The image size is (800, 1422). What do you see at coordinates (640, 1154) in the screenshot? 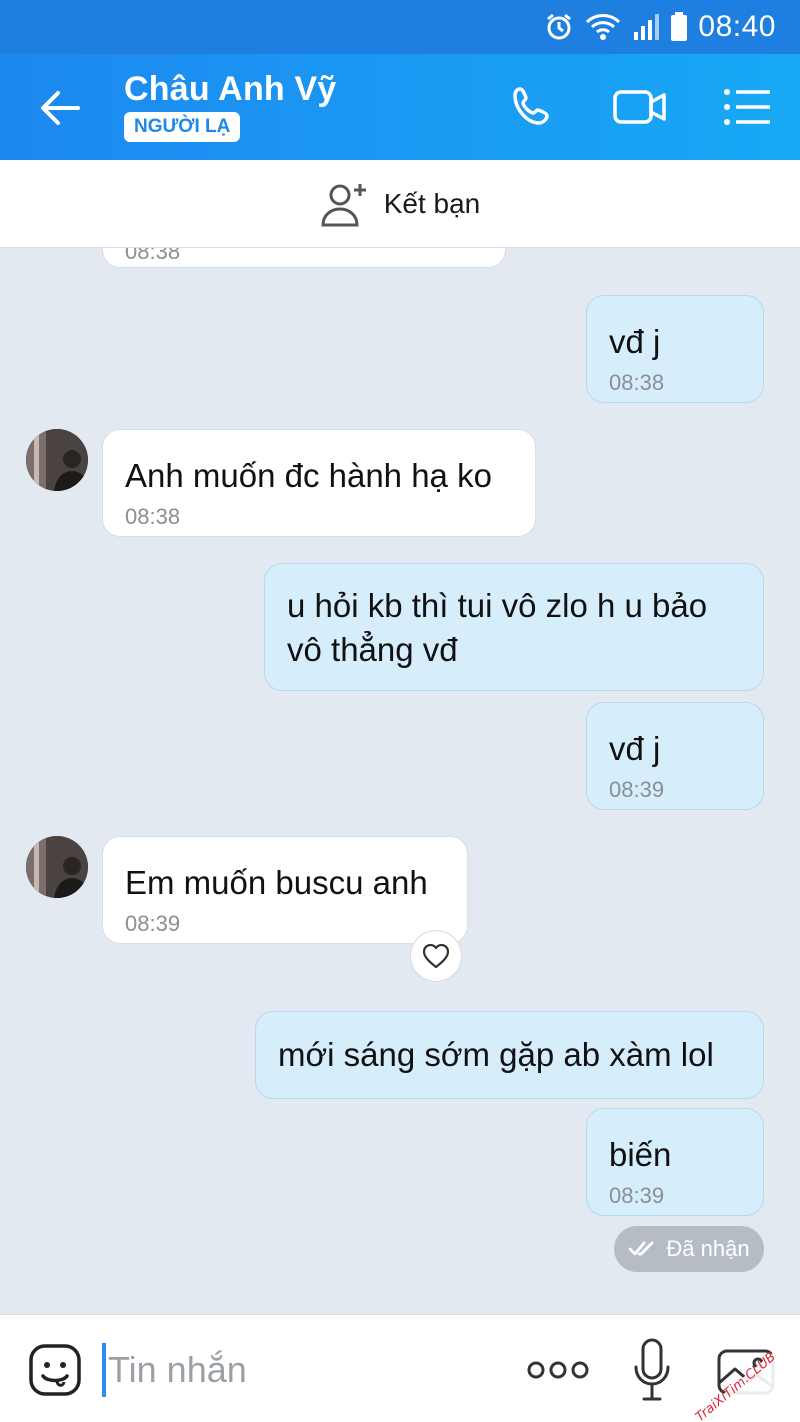
I see `message-text: biến` at bounding box center [640, 1154].